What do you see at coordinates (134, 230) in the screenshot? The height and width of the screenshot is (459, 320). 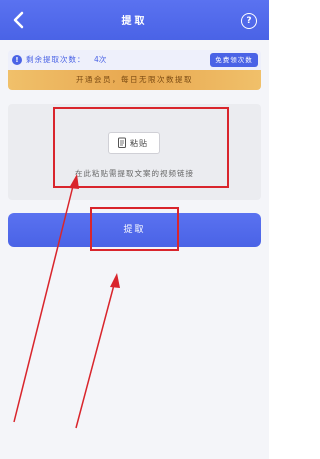 I see `extract-button: 提取` at bounding box center [134, 230].